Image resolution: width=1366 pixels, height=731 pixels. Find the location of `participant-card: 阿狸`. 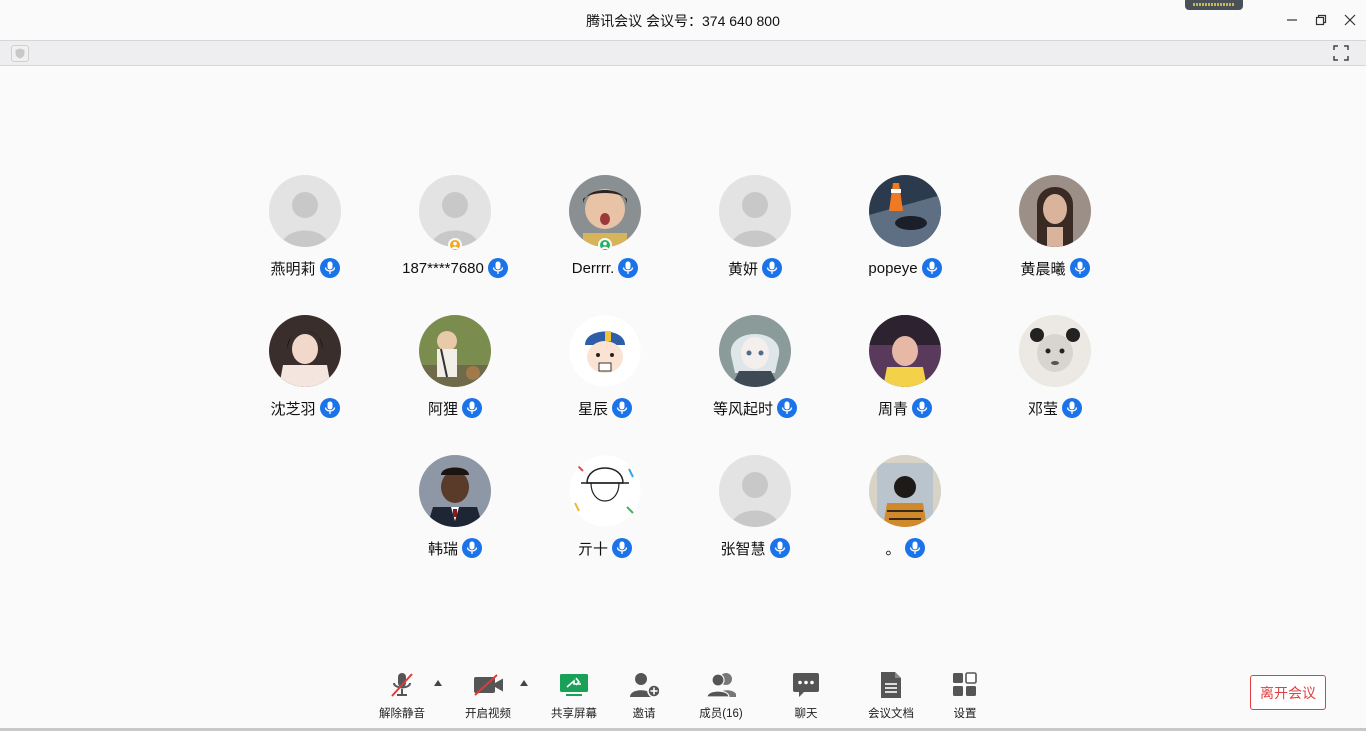

participant-card: 阿狸 is located at coordinates (455, 370).